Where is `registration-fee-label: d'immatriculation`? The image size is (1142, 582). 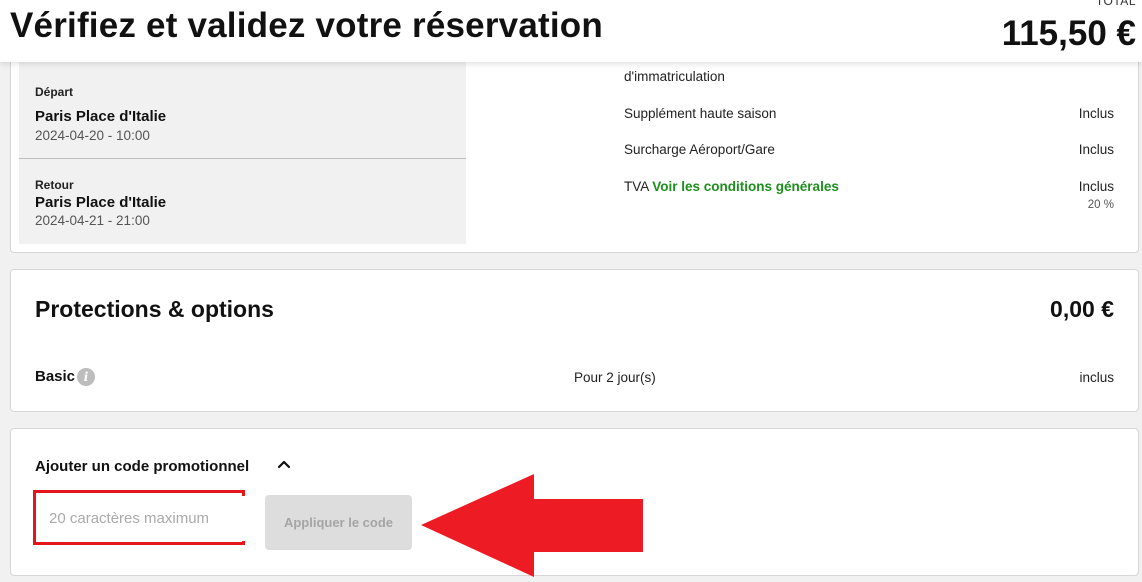 registration-fee-label: d'immatriculation is located at coordinates (674, 76).